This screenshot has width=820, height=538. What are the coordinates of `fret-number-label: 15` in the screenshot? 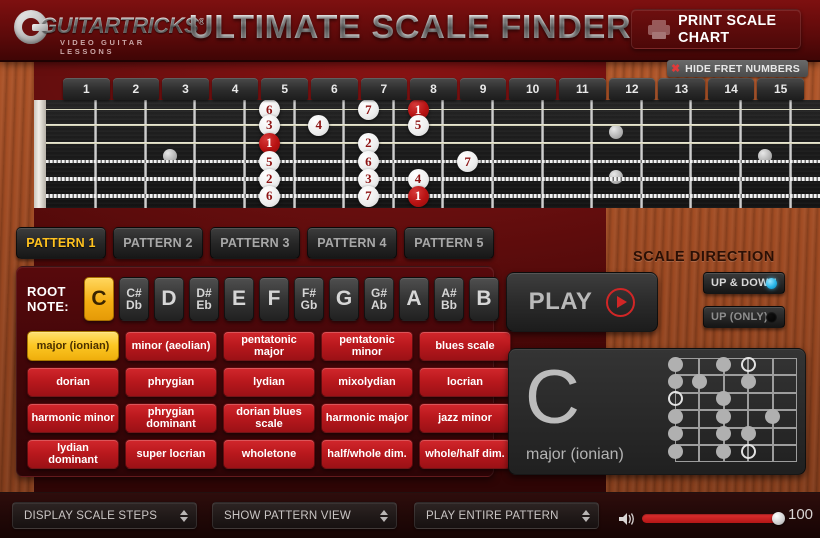 It's located at (781, 89).